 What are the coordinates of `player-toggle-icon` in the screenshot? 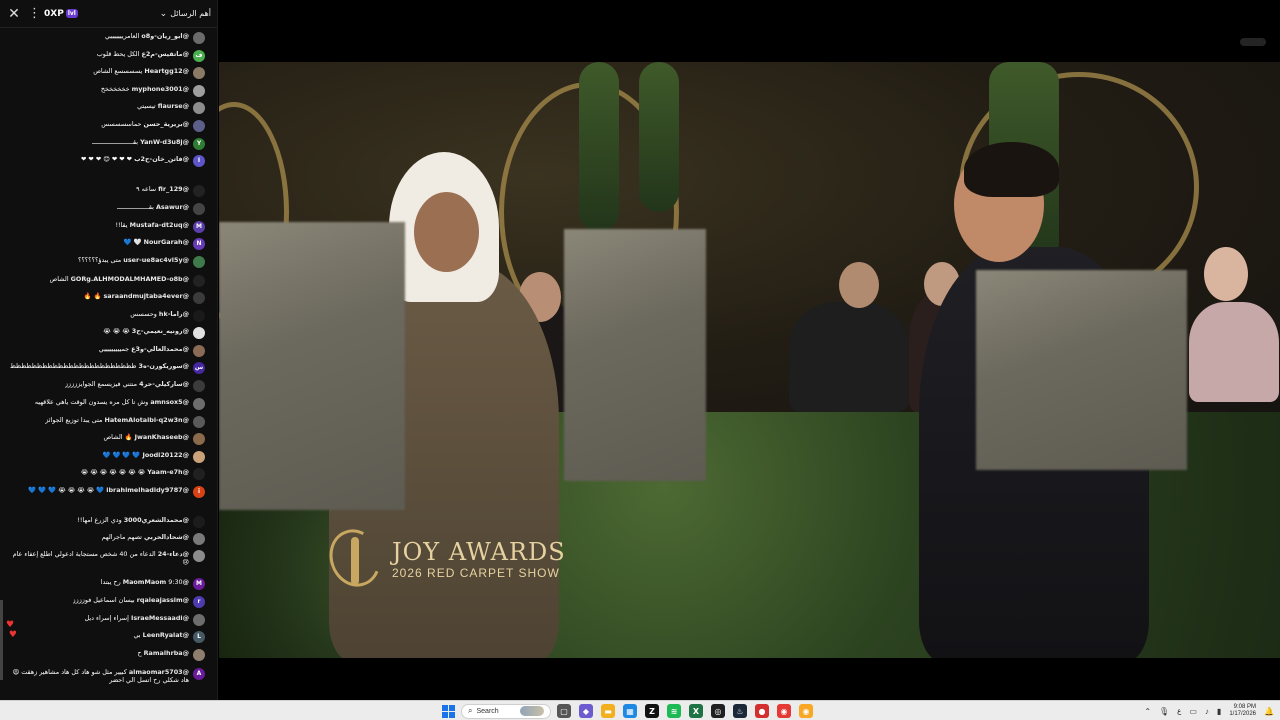 It's located at (1253, 42).